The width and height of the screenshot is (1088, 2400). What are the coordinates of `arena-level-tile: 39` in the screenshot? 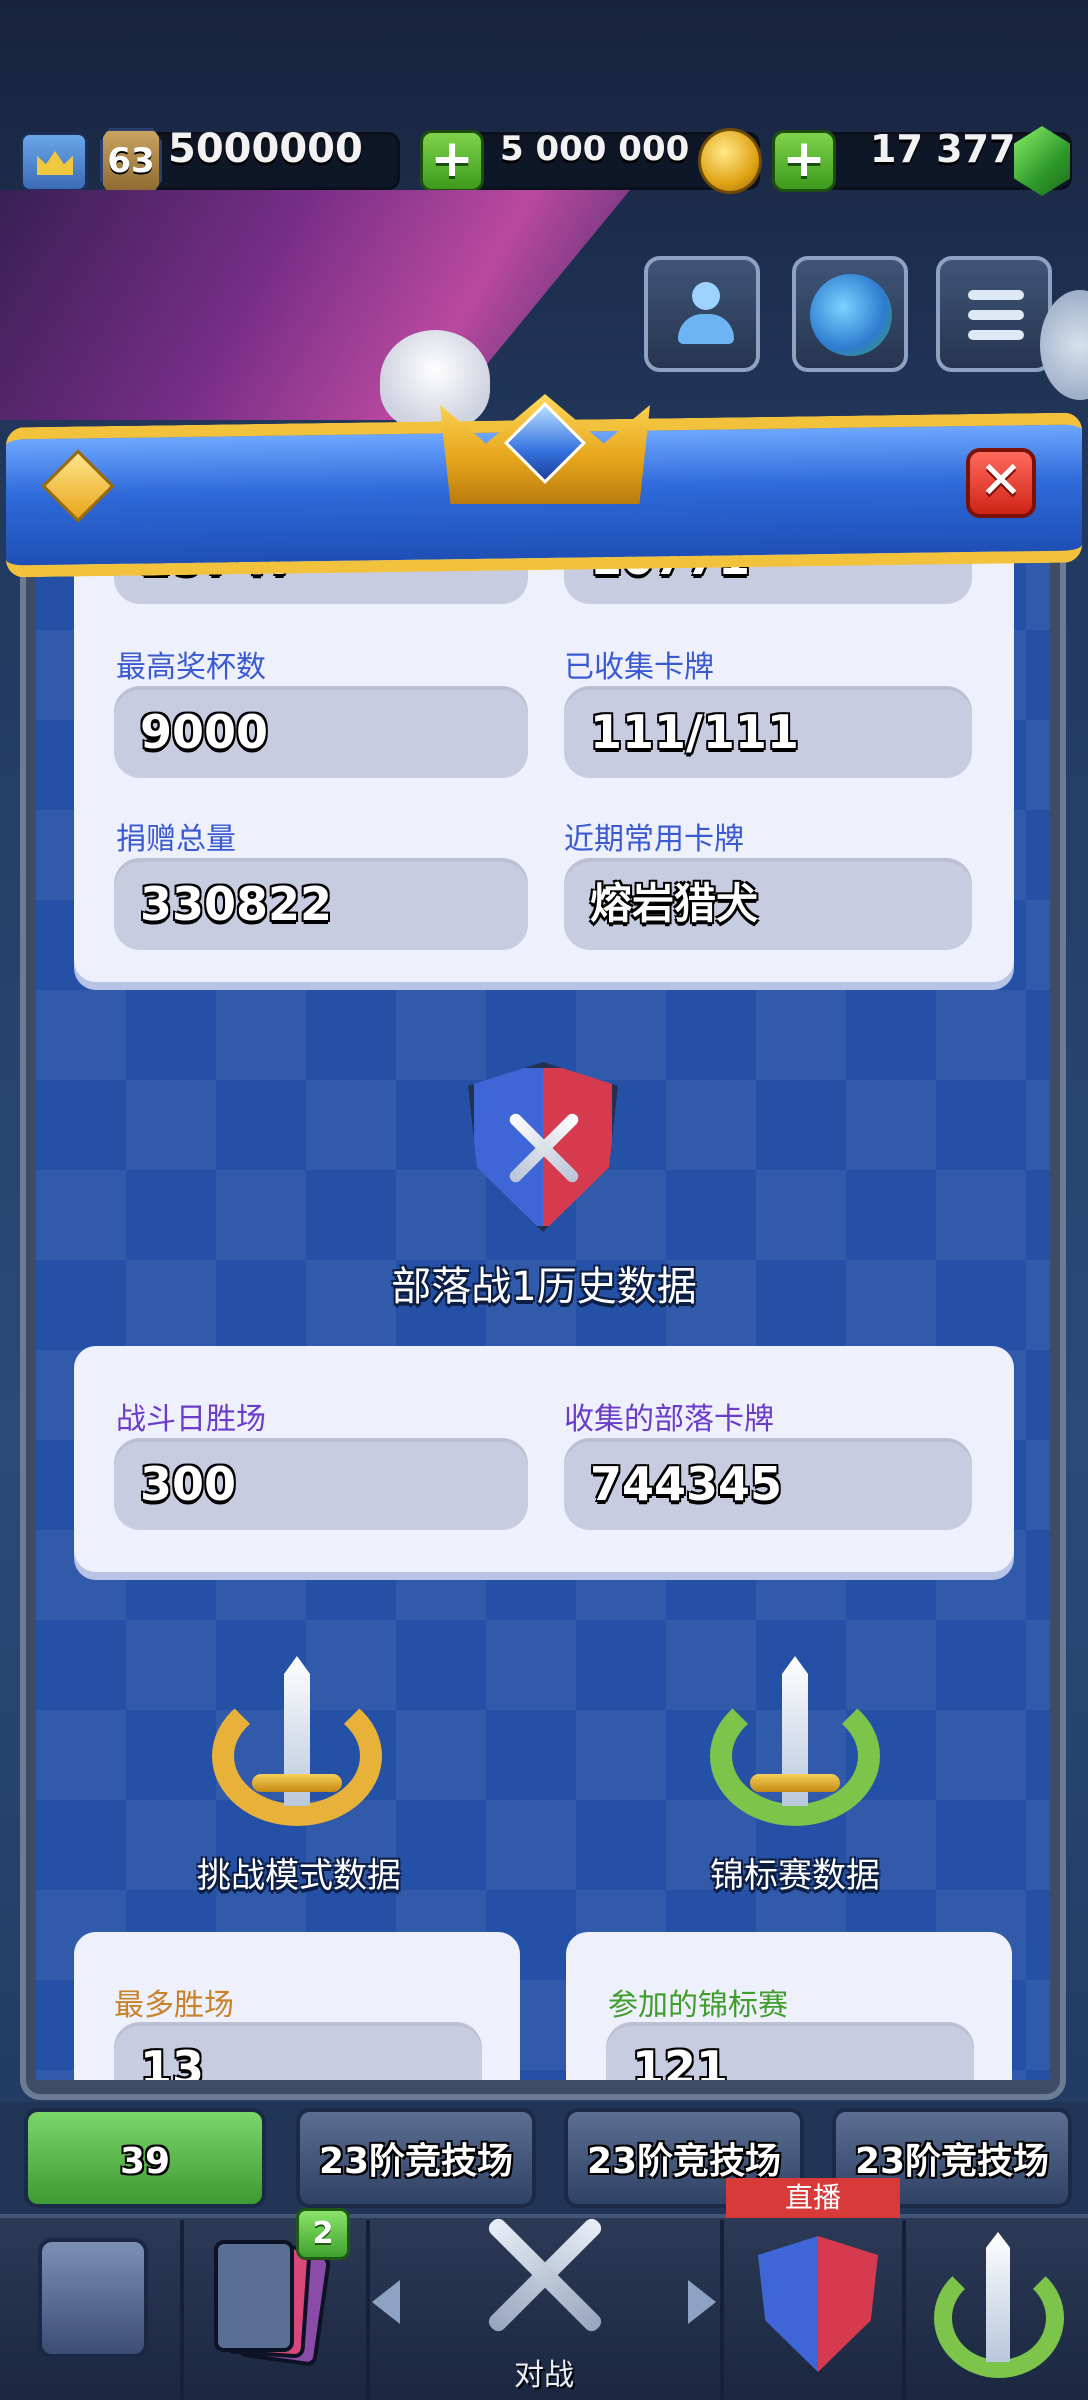 It's located at (145, 2158).